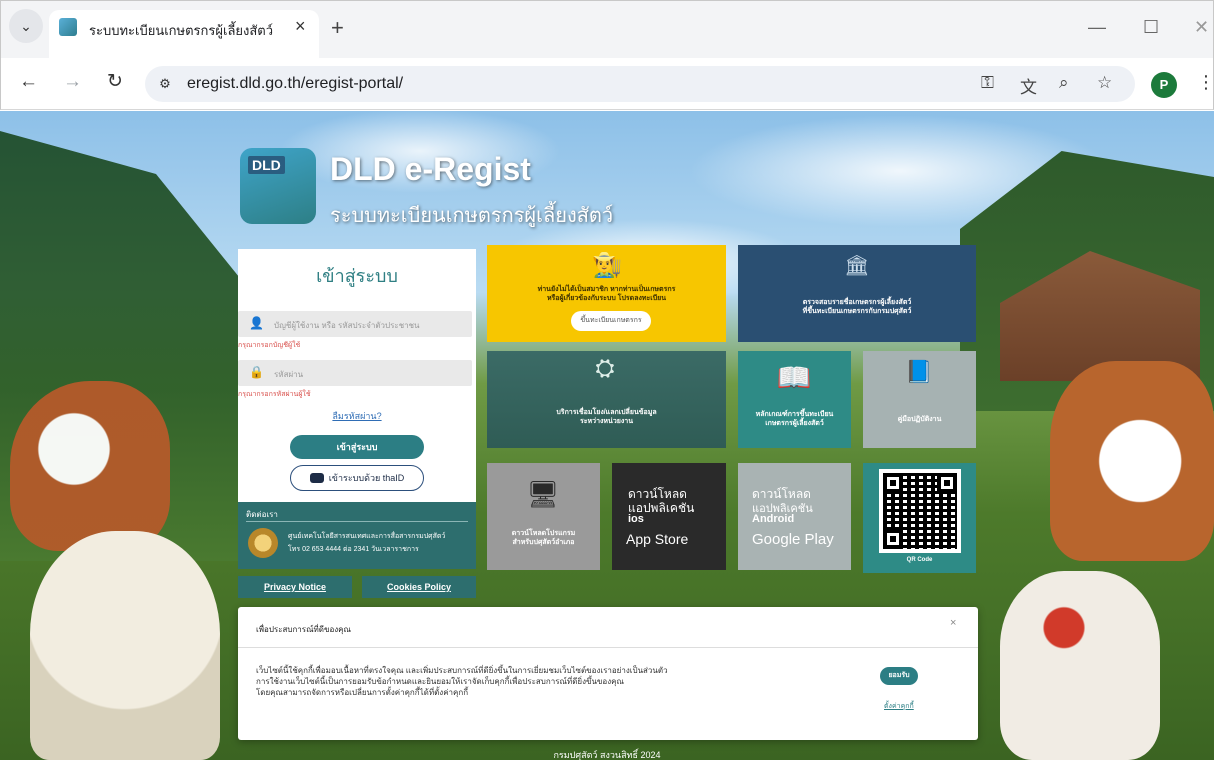 The width and height of the screenshot is (1214, 760). What do you see at coordinates (419, 587) in the screenshot?
I see `cookies-policy-button: Cookies Policy` at bounding box center [419, 587].